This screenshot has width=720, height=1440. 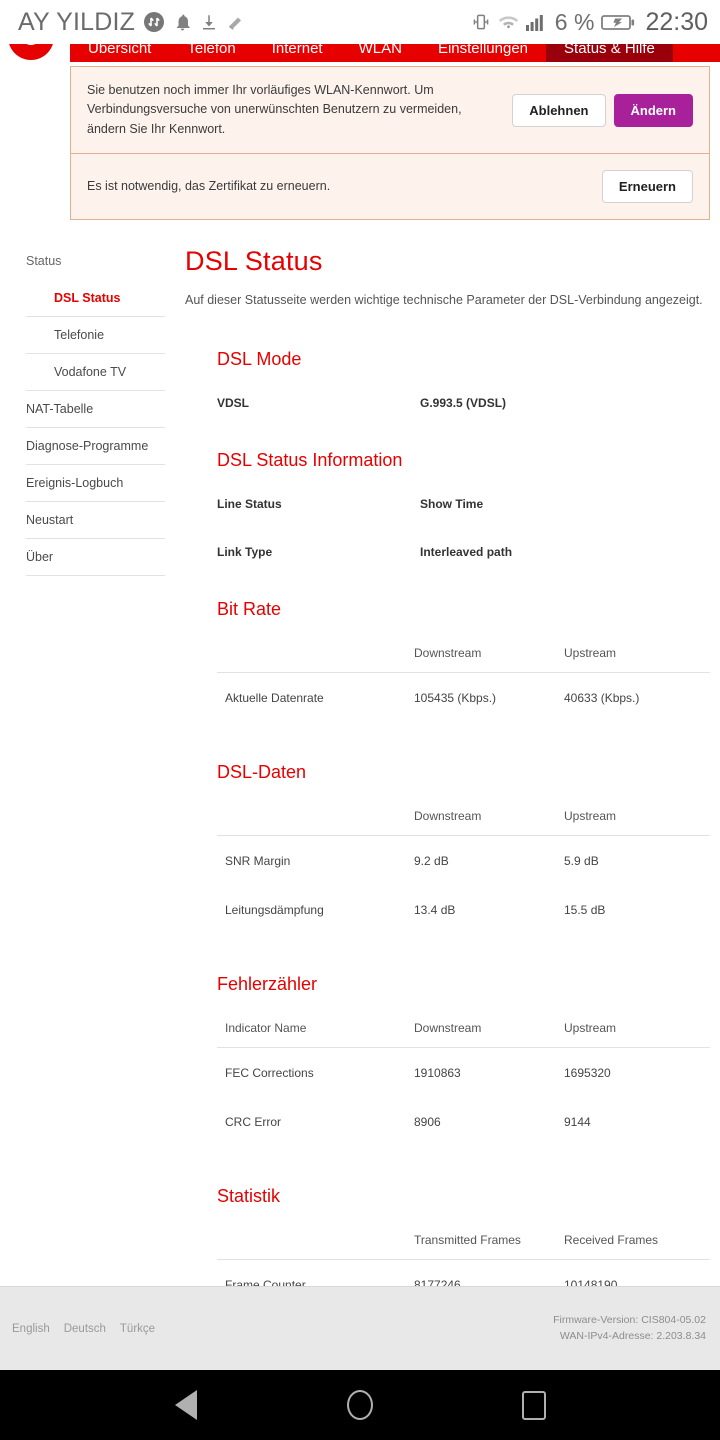 I want to click on table-header-row: Indicator Name Downstream Upstream, so click(x=463, y=1035).